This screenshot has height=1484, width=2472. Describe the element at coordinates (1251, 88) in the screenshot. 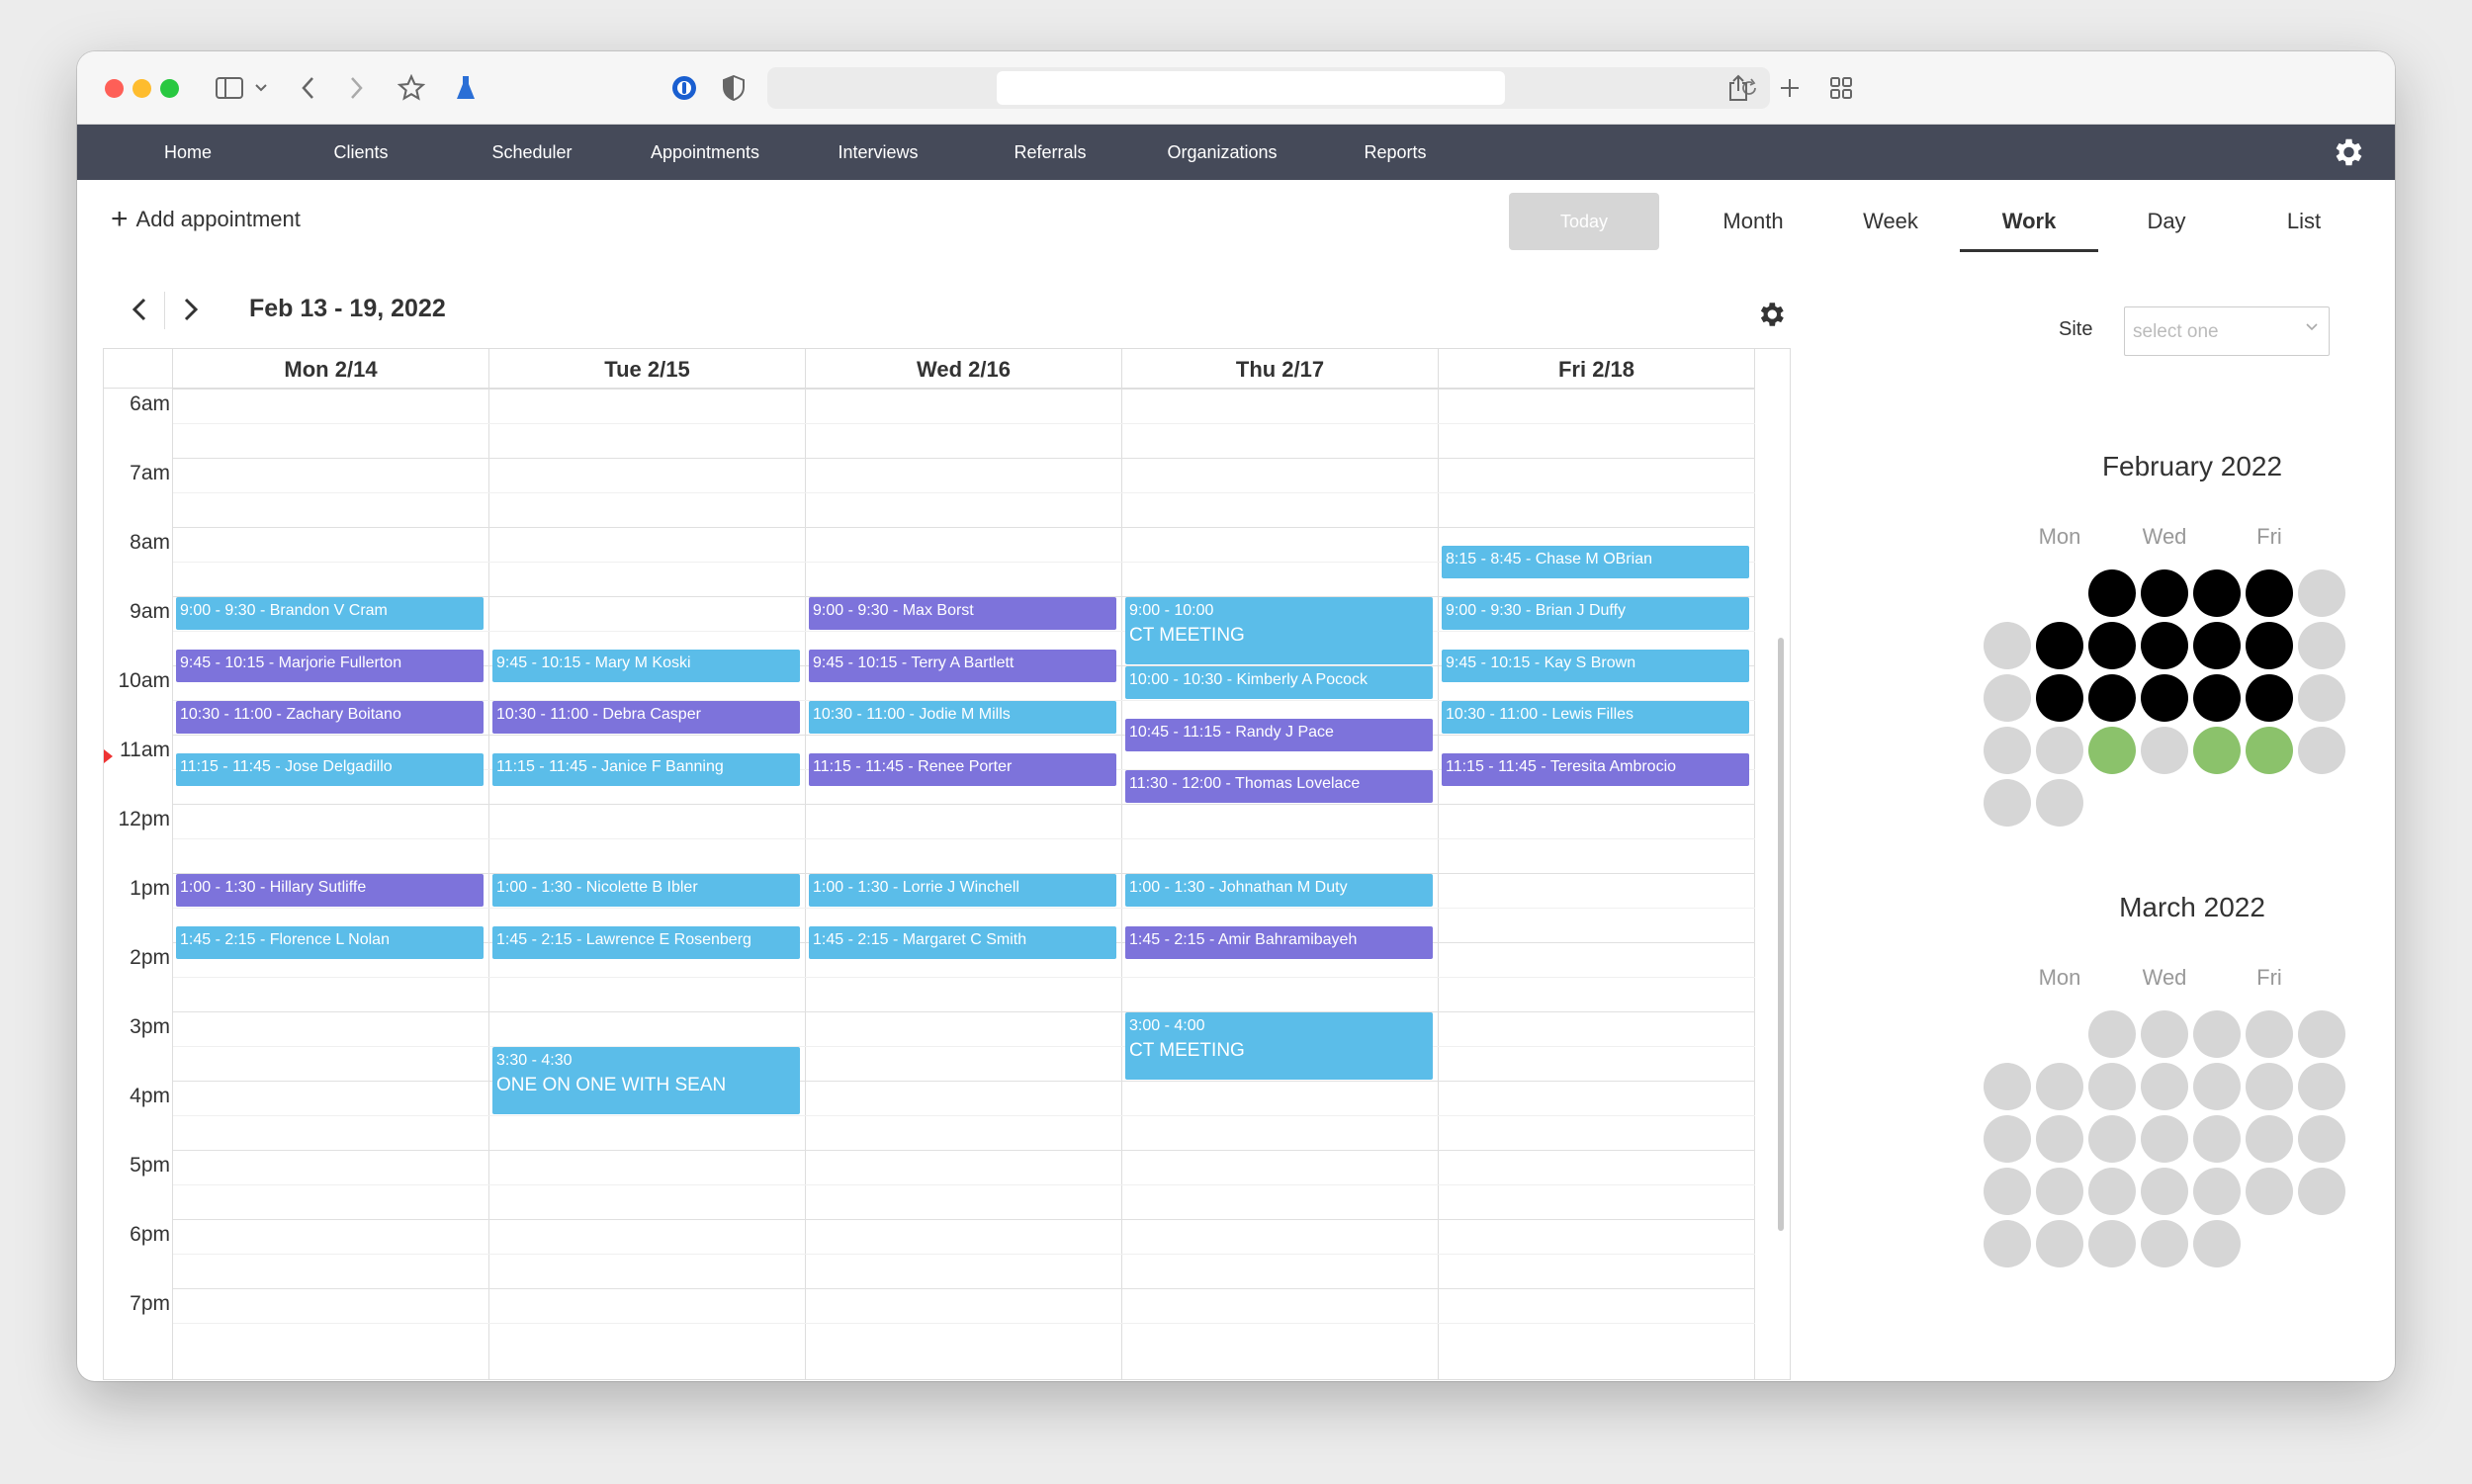

I see `address-field` at that location.